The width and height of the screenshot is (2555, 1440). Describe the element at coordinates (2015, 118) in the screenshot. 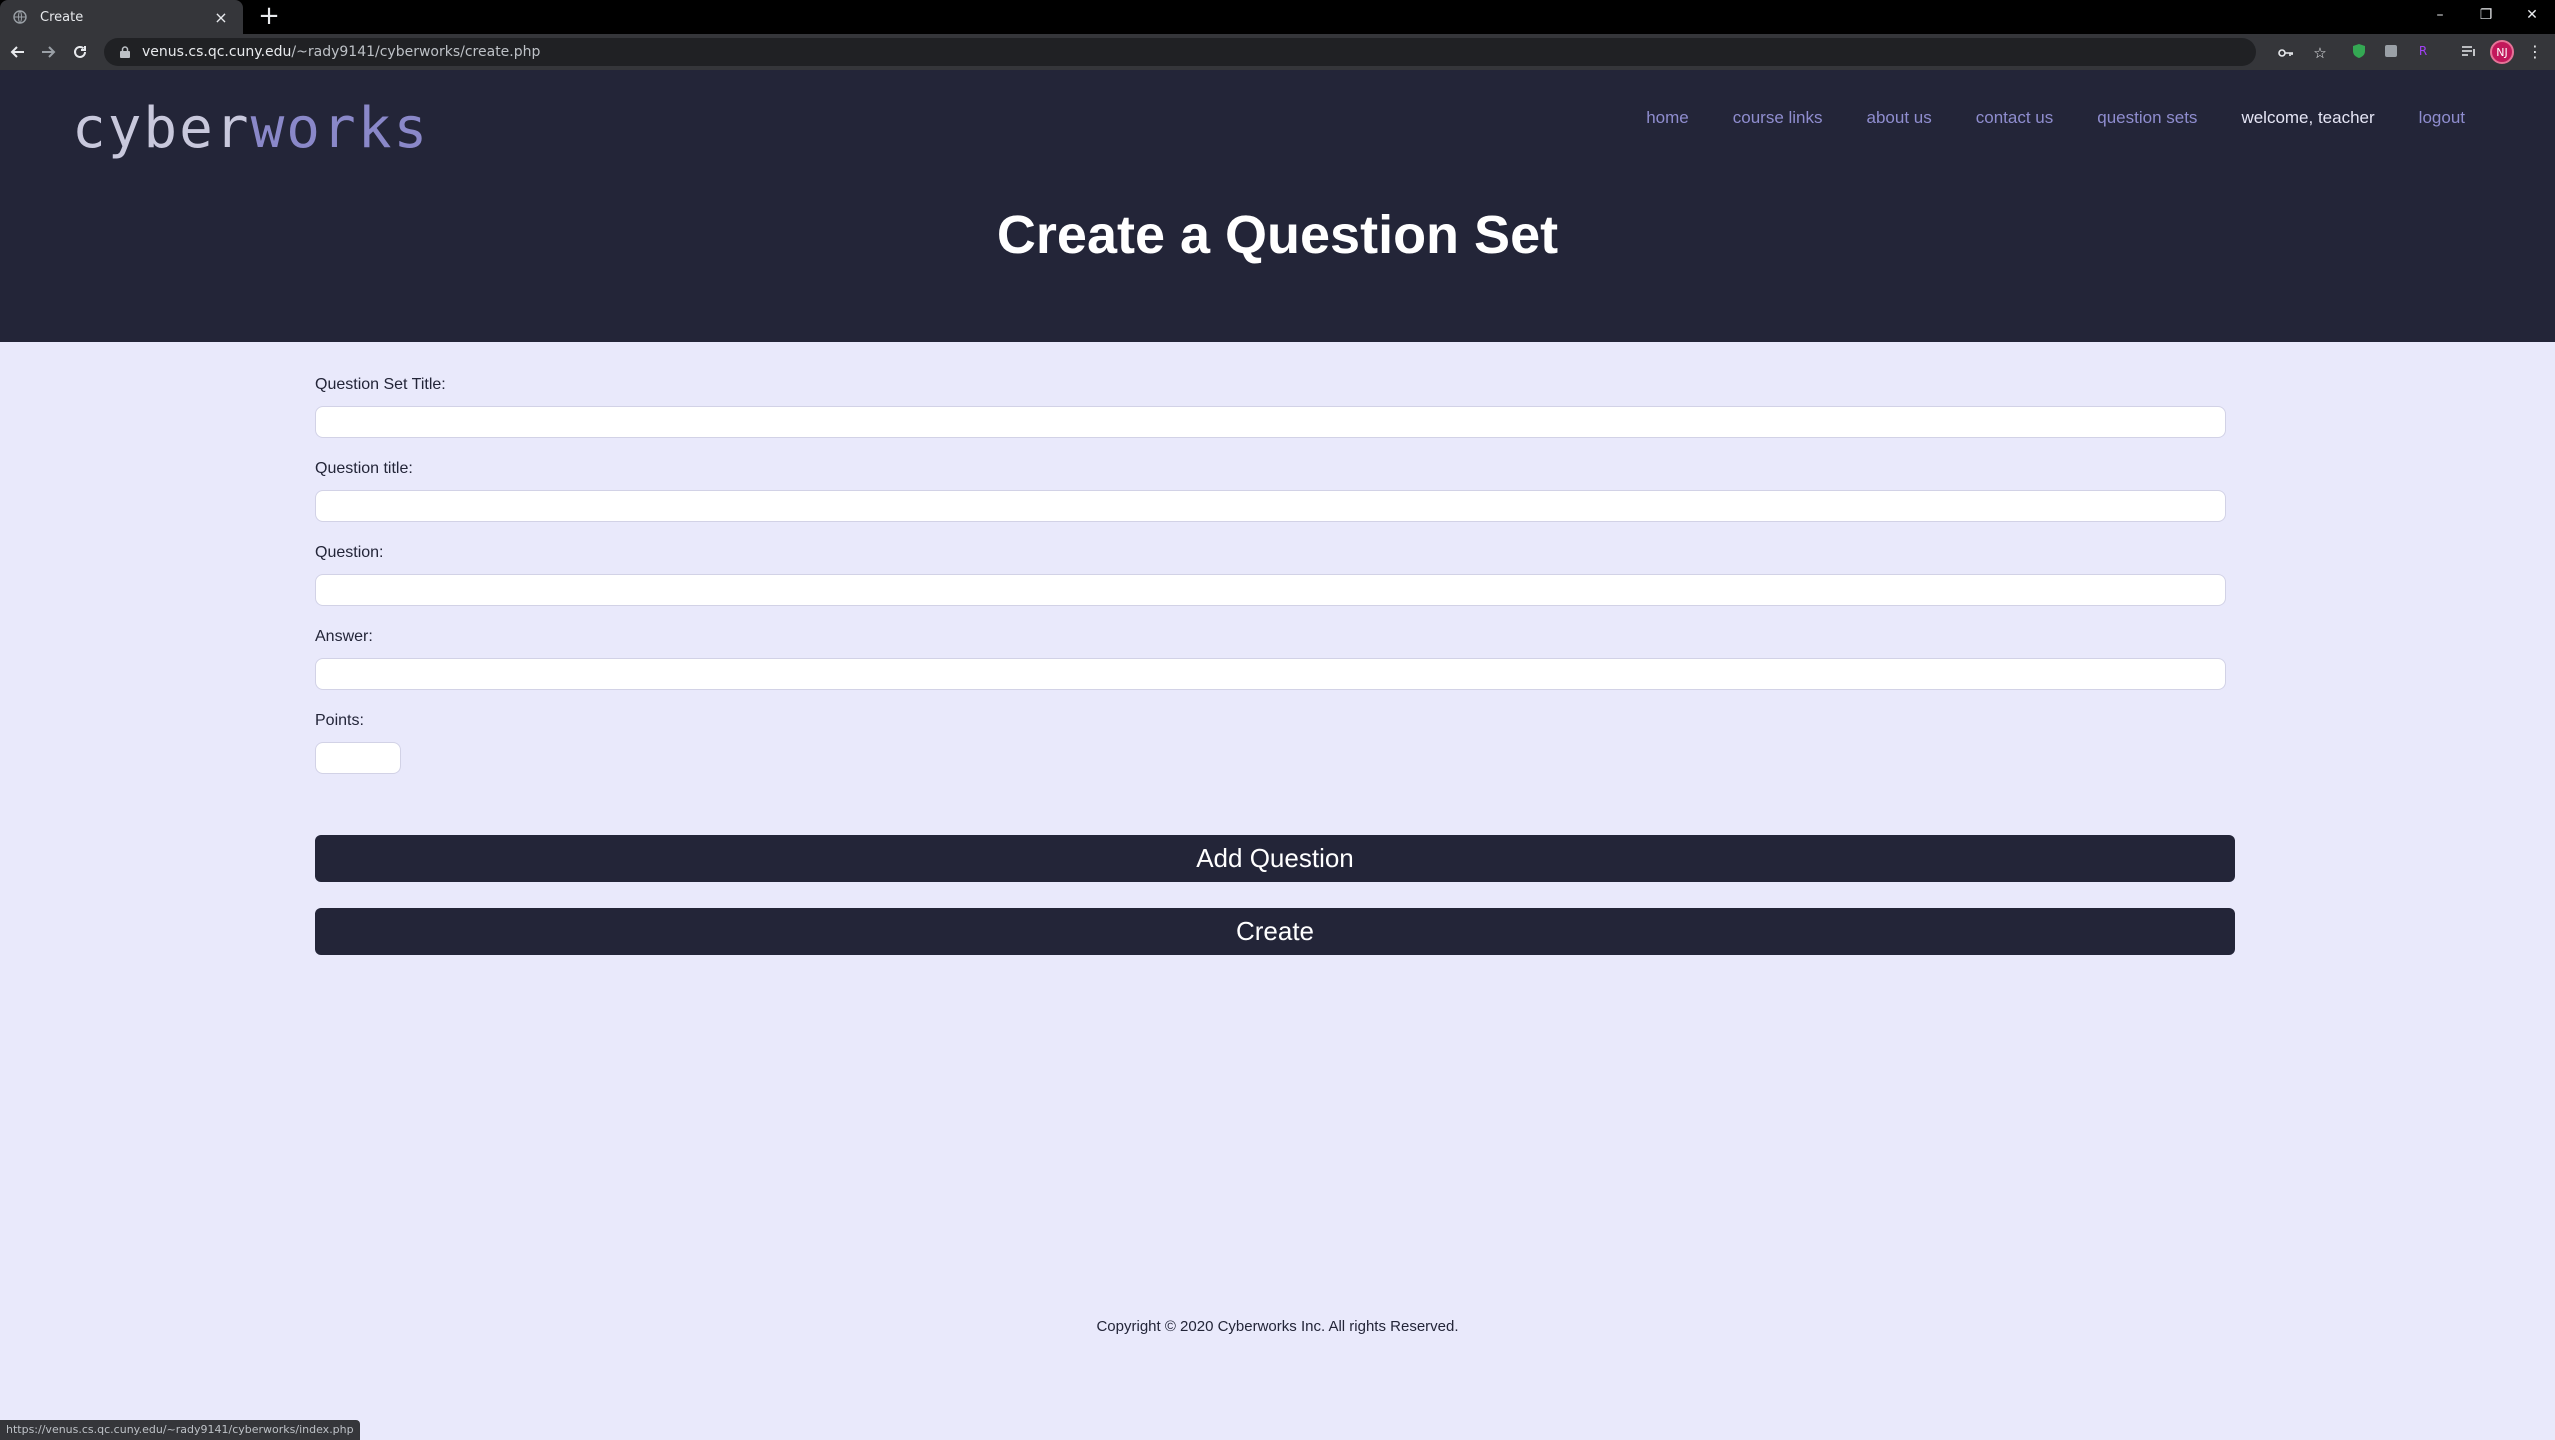

I see `nav-contact-us: contact us` at that location.